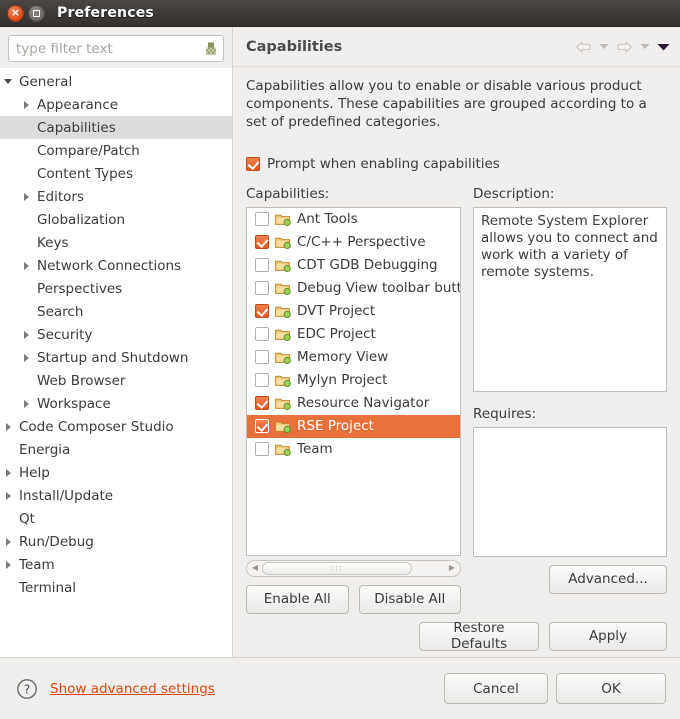 Image resolution: width=680 pixels, height=719 pixels. I want to click on view-menu-chevron-icon, so click(663, 47).